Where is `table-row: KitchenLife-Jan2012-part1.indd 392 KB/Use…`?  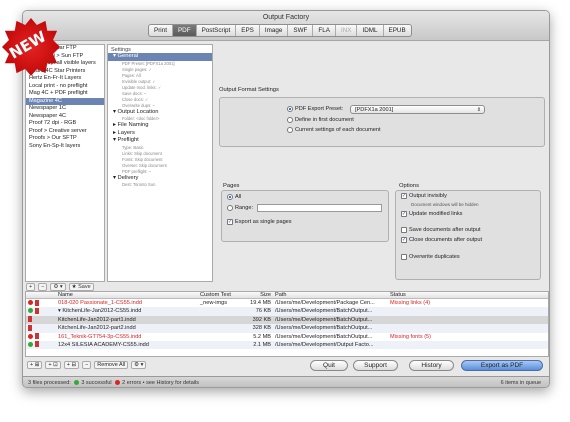 table-row: KitchenLife-Jan2012-part1.indd 392 KB/Use… is located at coordinates (287, 320).